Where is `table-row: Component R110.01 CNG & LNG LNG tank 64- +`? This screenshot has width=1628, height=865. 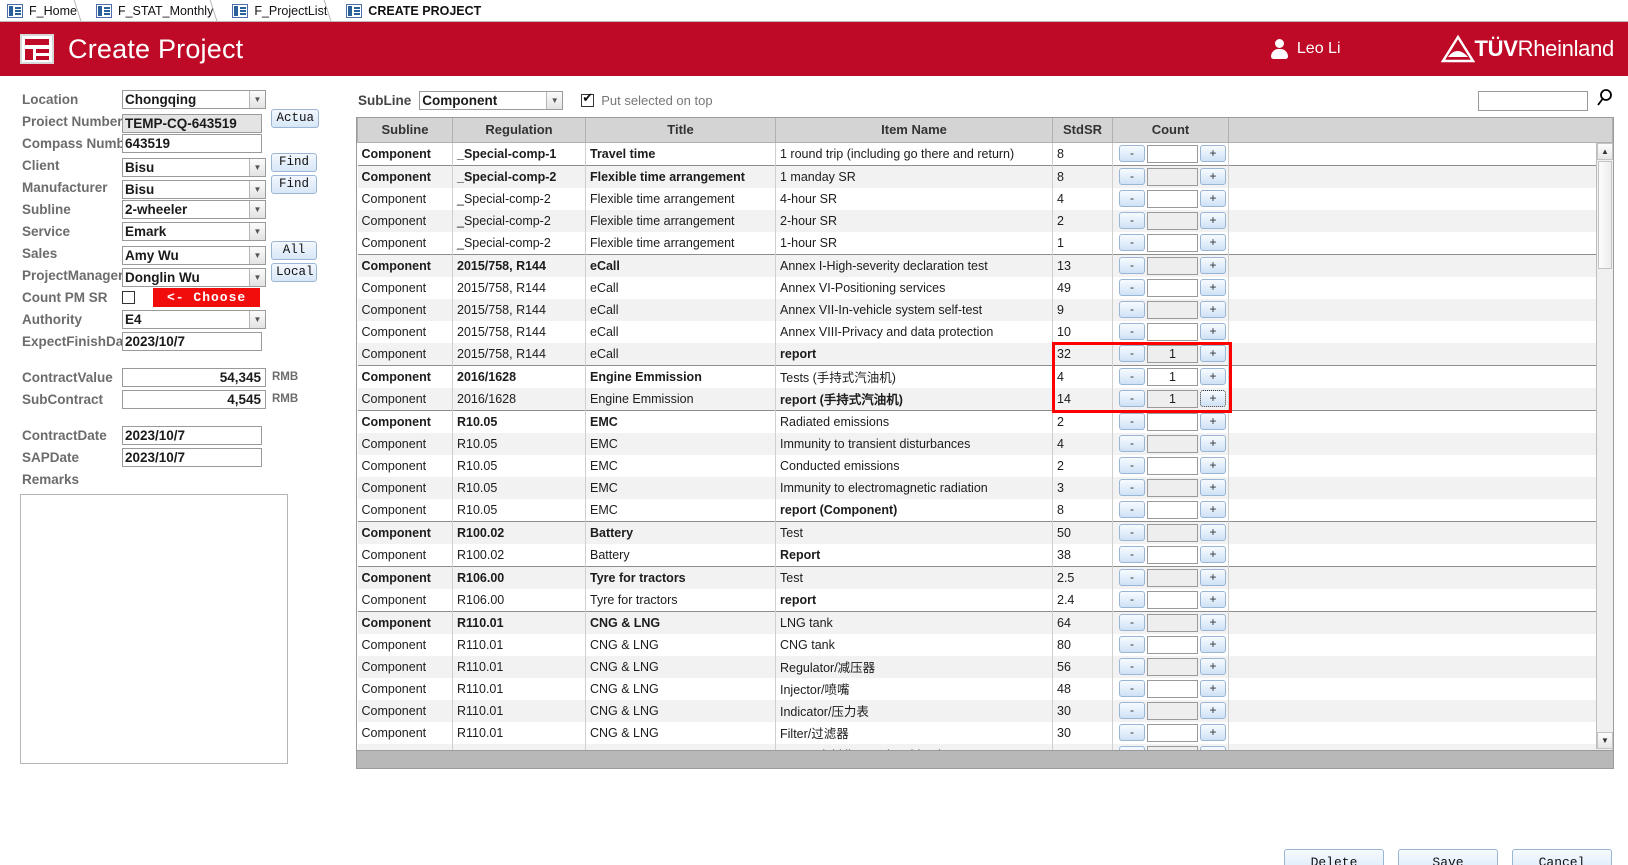
table-row: Component R110.01 CNG & LNG LNG tank 64- + is located at coordinates (985, 622).